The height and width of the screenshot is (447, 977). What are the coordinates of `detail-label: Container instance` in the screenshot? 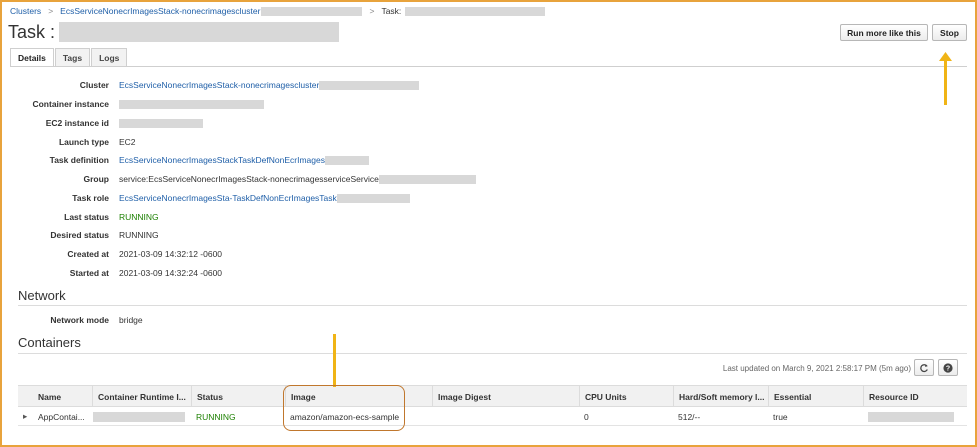 It's located at (70, 104).